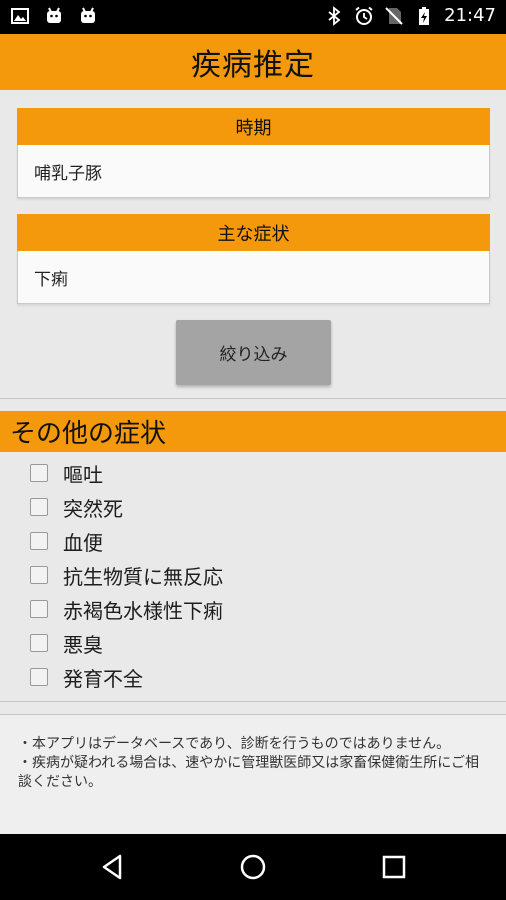  Describe the element at coordinates (126, 541) in the screenshot. I see `symptom-item-bloody-stool: 血便` at that location.